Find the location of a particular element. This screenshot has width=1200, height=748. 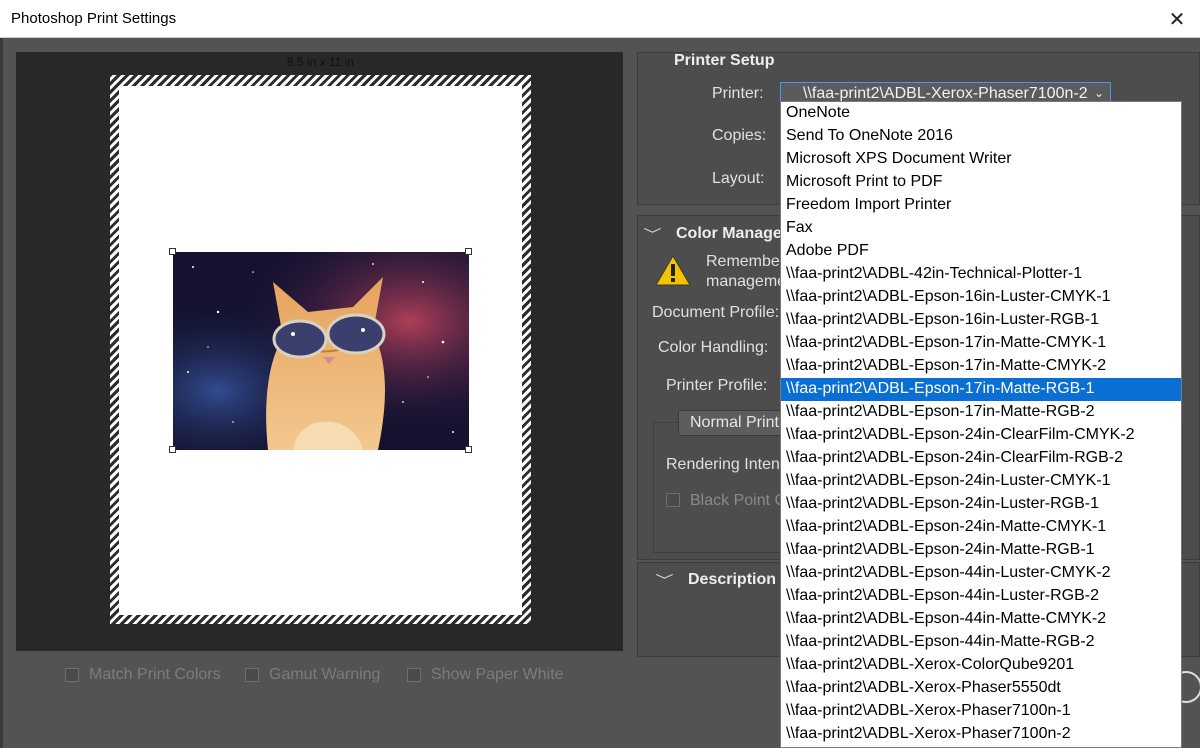

gamut-warning-checkbox is located at coordinates (252, 675).